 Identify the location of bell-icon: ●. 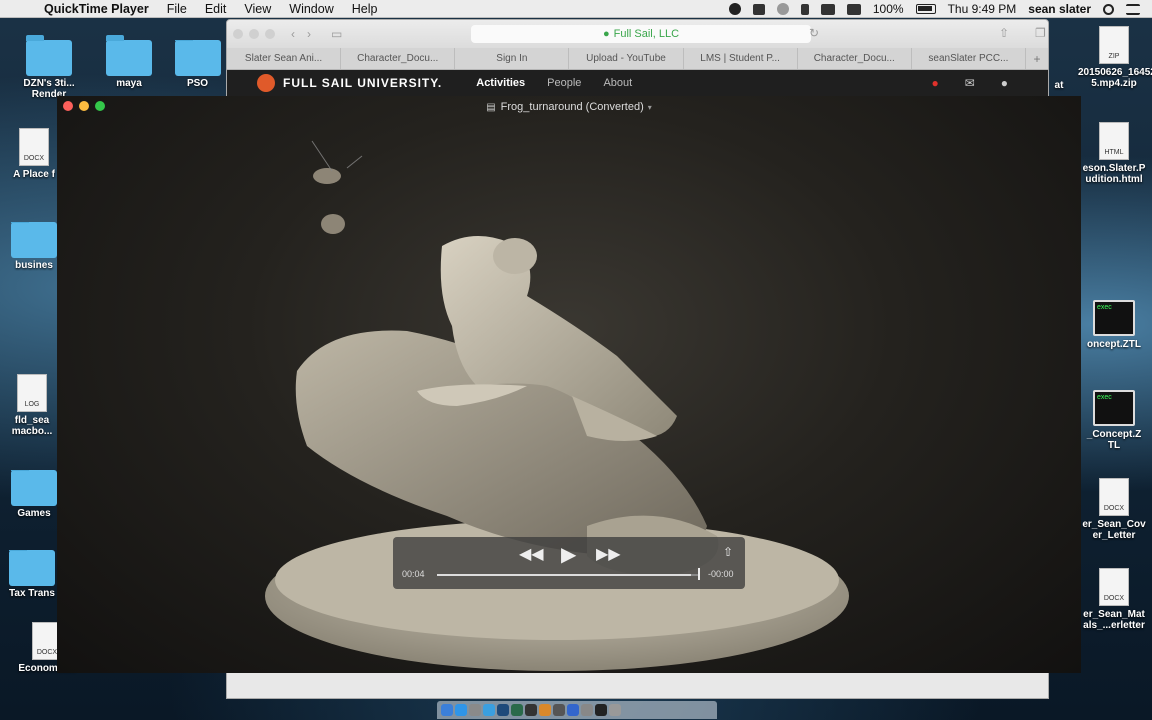
(934, 83).